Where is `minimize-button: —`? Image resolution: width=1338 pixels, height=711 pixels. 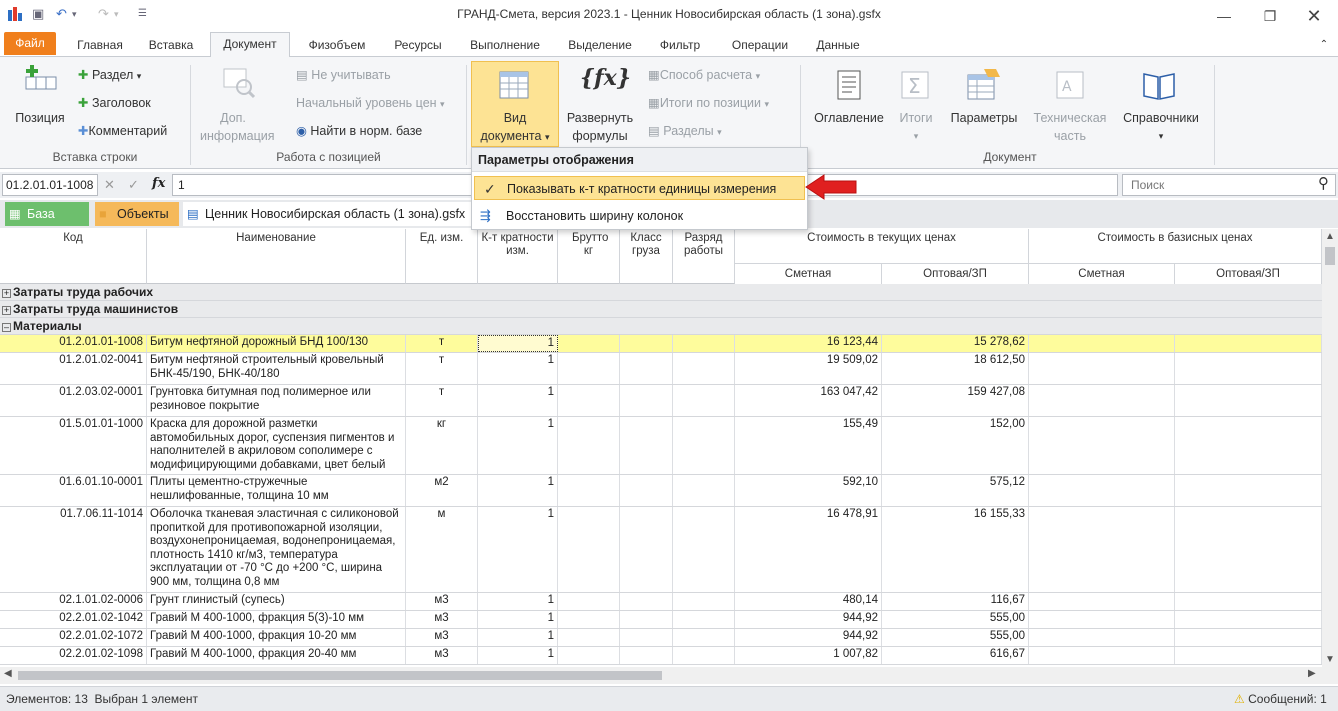 minimize-button: — is located at coordinates (1224, 16).